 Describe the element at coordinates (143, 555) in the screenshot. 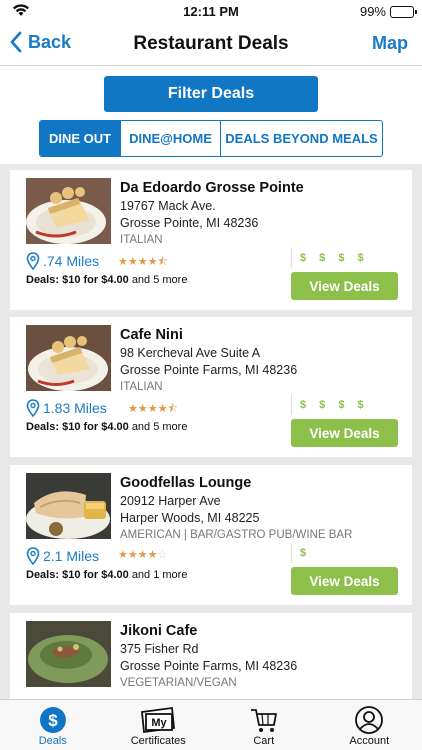

I see `rating-stars: ★★★★☆` at that location.